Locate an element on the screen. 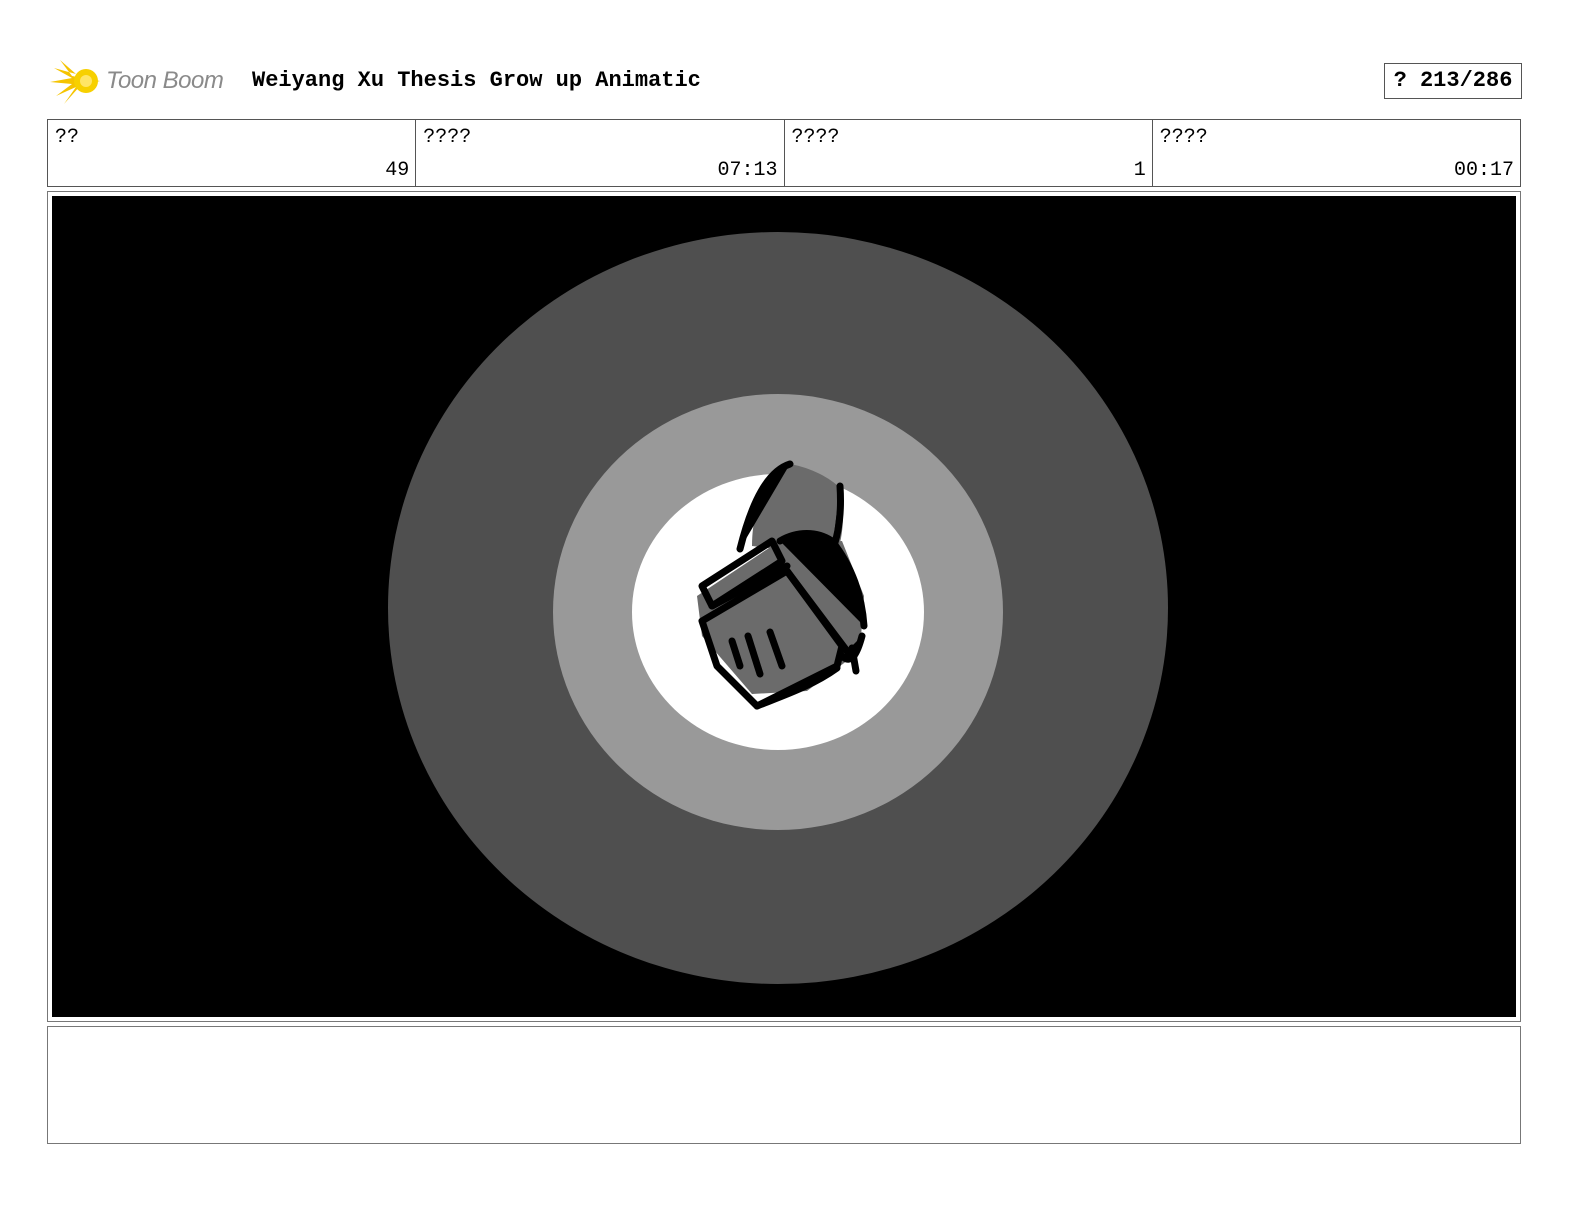 This screenshot has height=1225, width=1582. info-value: 07:13 is located at coordinates (747, 170).